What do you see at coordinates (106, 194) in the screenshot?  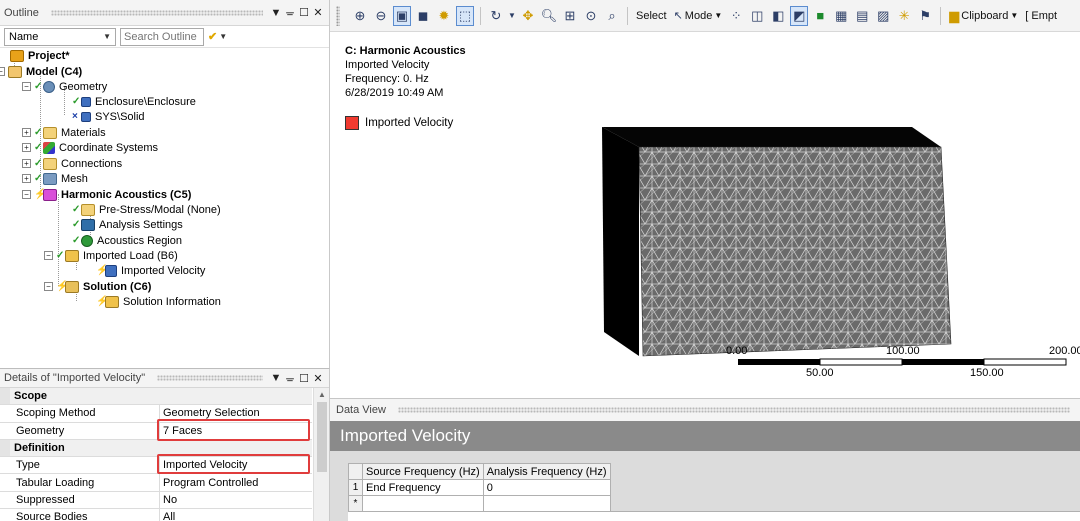 I see `tree-node: − ⚡ Harmonic Acoustics (C5)` at bounding box center [106, 194].